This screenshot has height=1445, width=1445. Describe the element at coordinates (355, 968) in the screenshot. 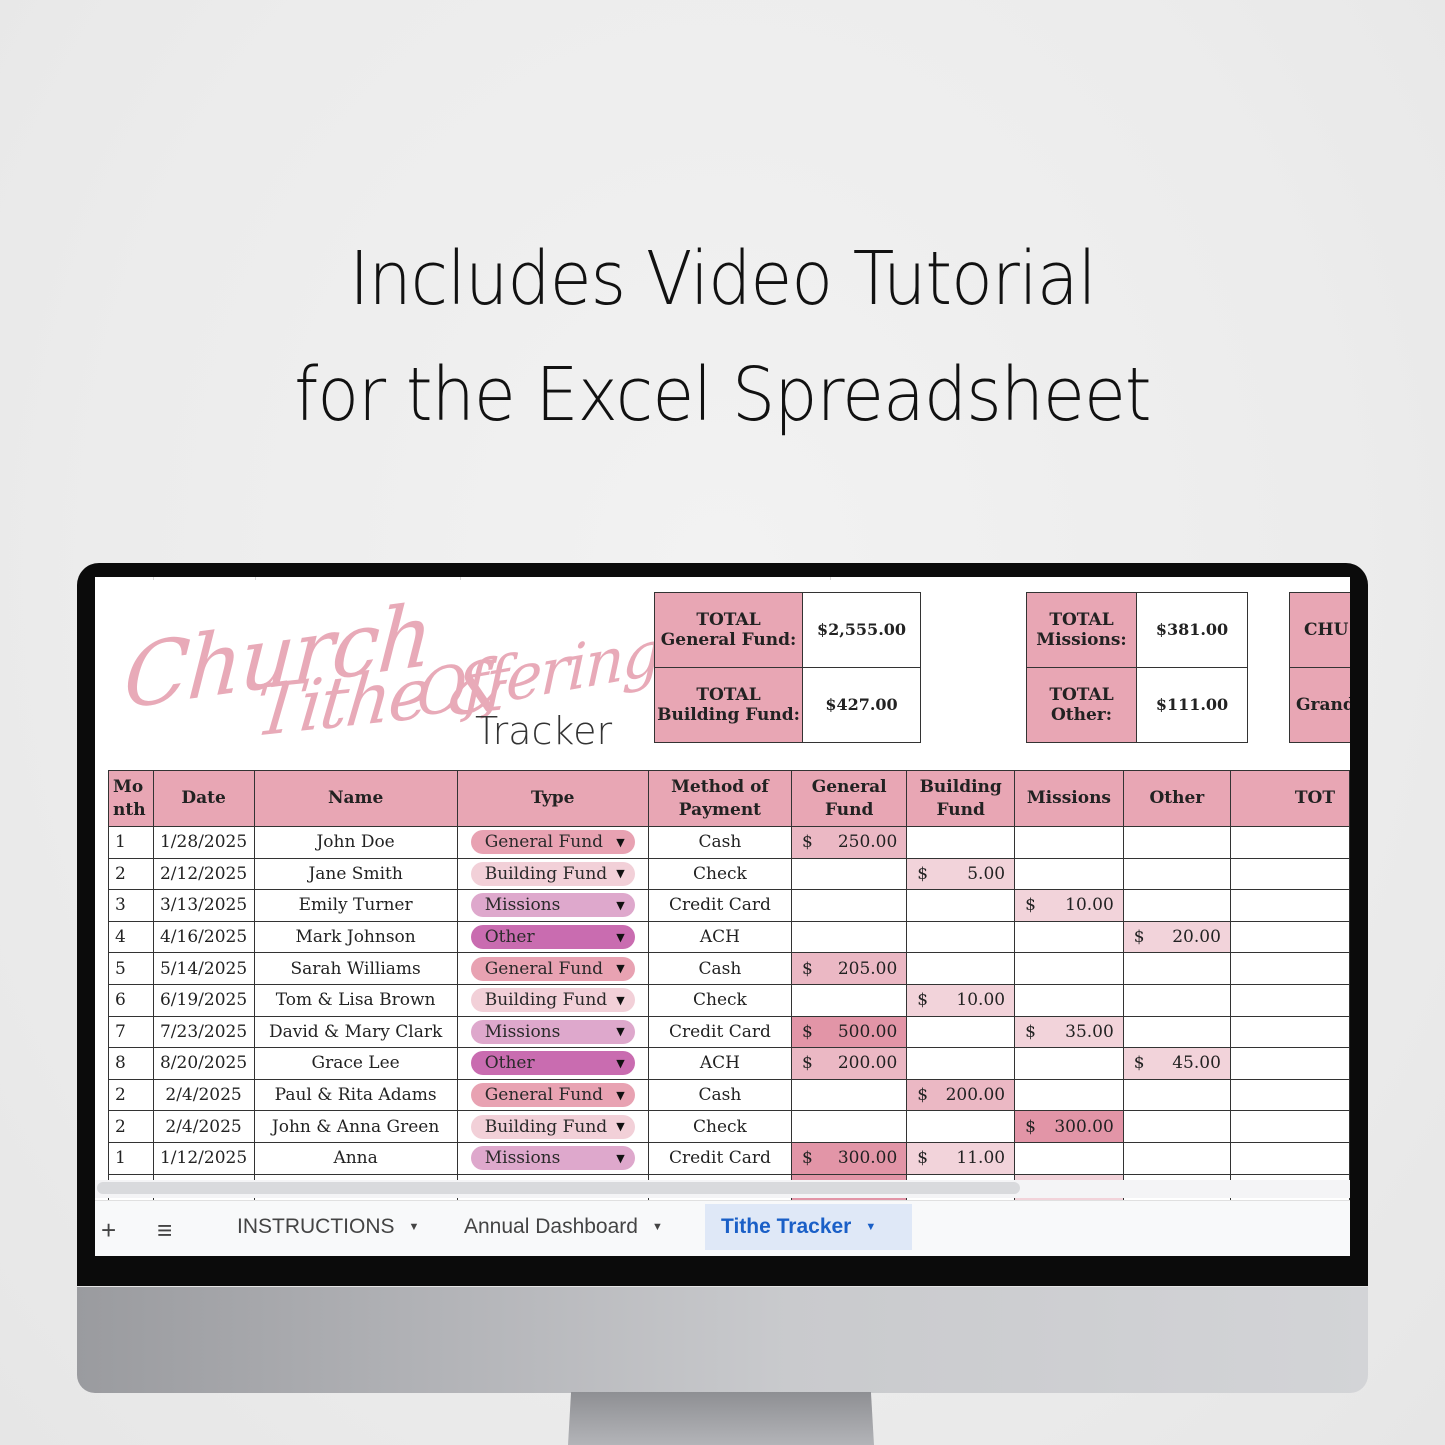

I see `name-cell: Sarah Williams` at that location.